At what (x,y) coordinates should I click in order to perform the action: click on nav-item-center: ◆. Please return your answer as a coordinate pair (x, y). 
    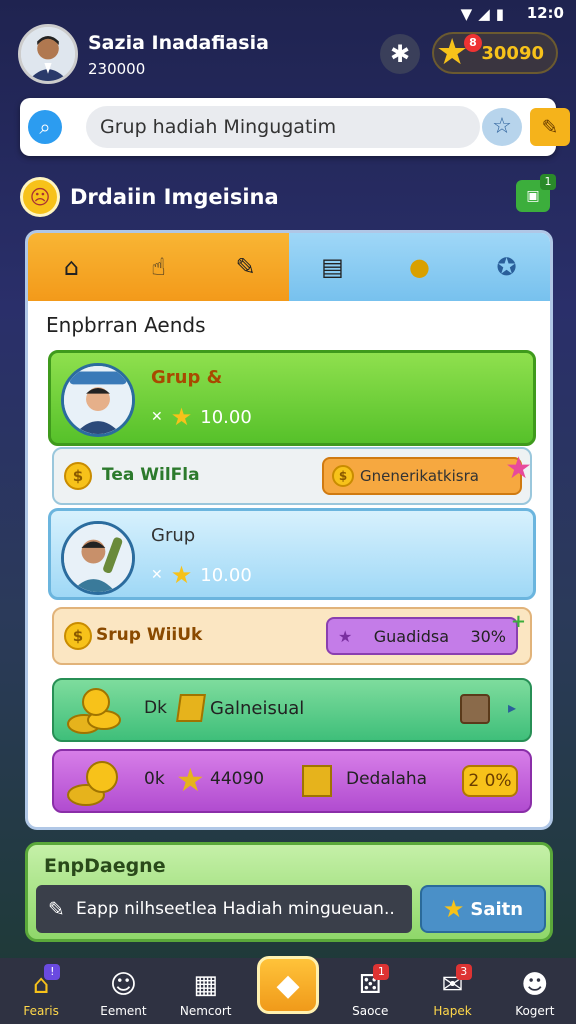
    Looking at the image, I should click on (288, 990).